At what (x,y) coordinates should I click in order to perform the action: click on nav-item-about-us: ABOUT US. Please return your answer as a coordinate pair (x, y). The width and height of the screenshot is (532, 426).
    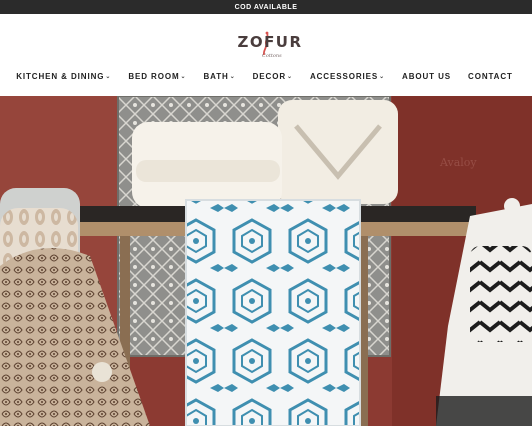
    Looking at the image, I should click on (426, 76).